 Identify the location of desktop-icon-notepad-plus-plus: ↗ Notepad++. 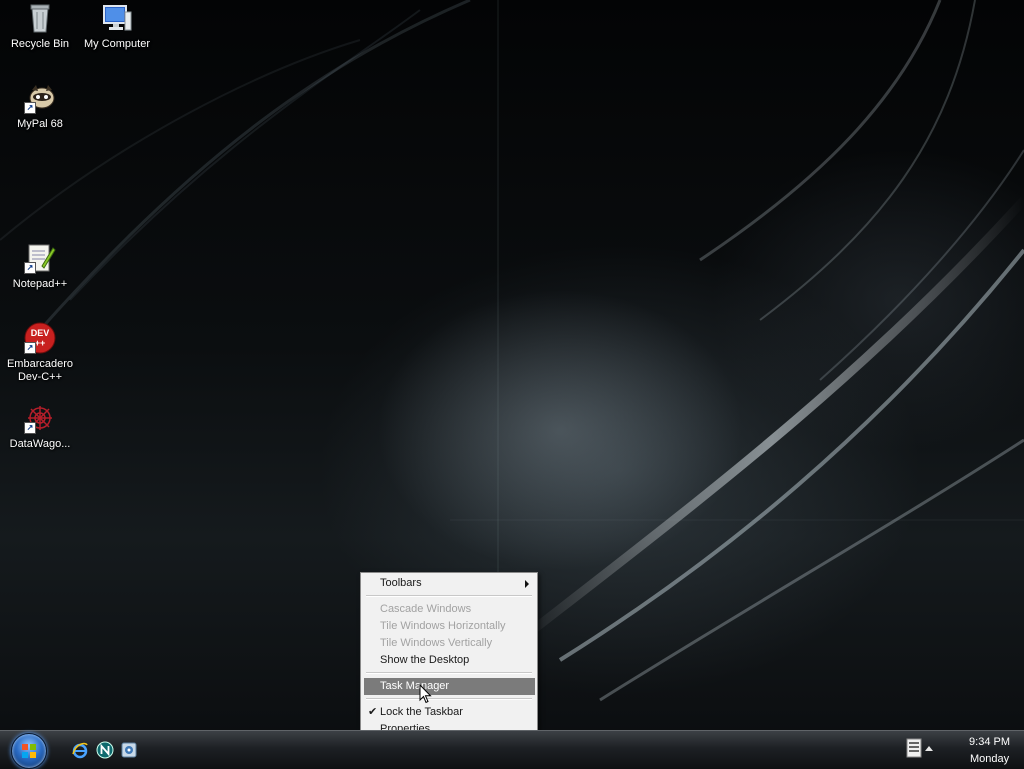
(40, 266).